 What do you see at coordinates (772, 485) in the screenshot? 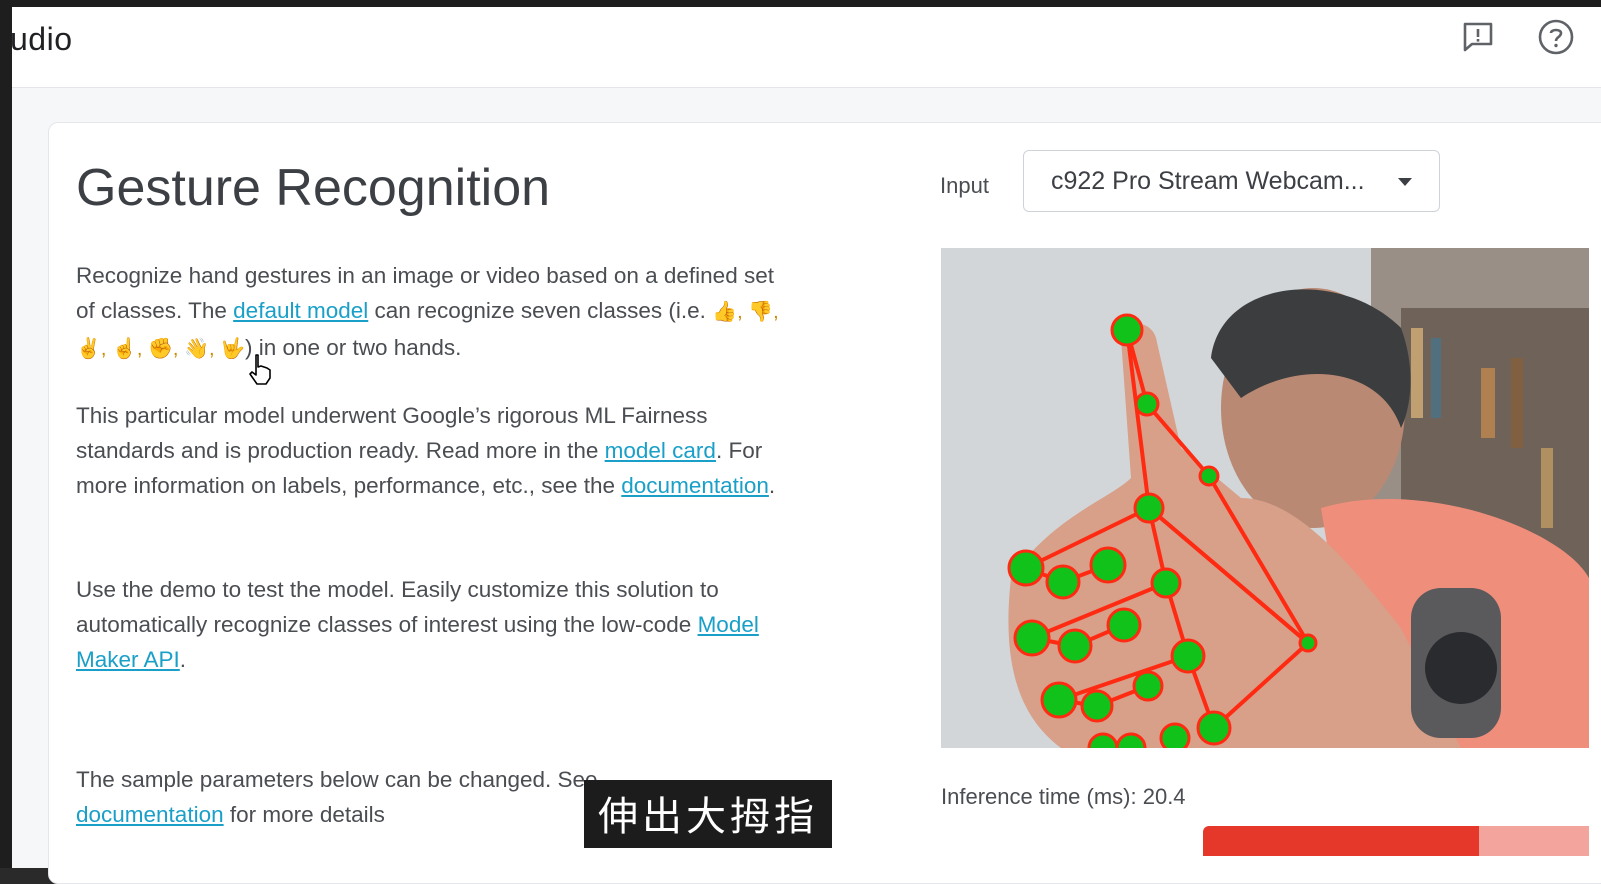
I see `fairness-text-3: .` at bounding box center [772, 485].